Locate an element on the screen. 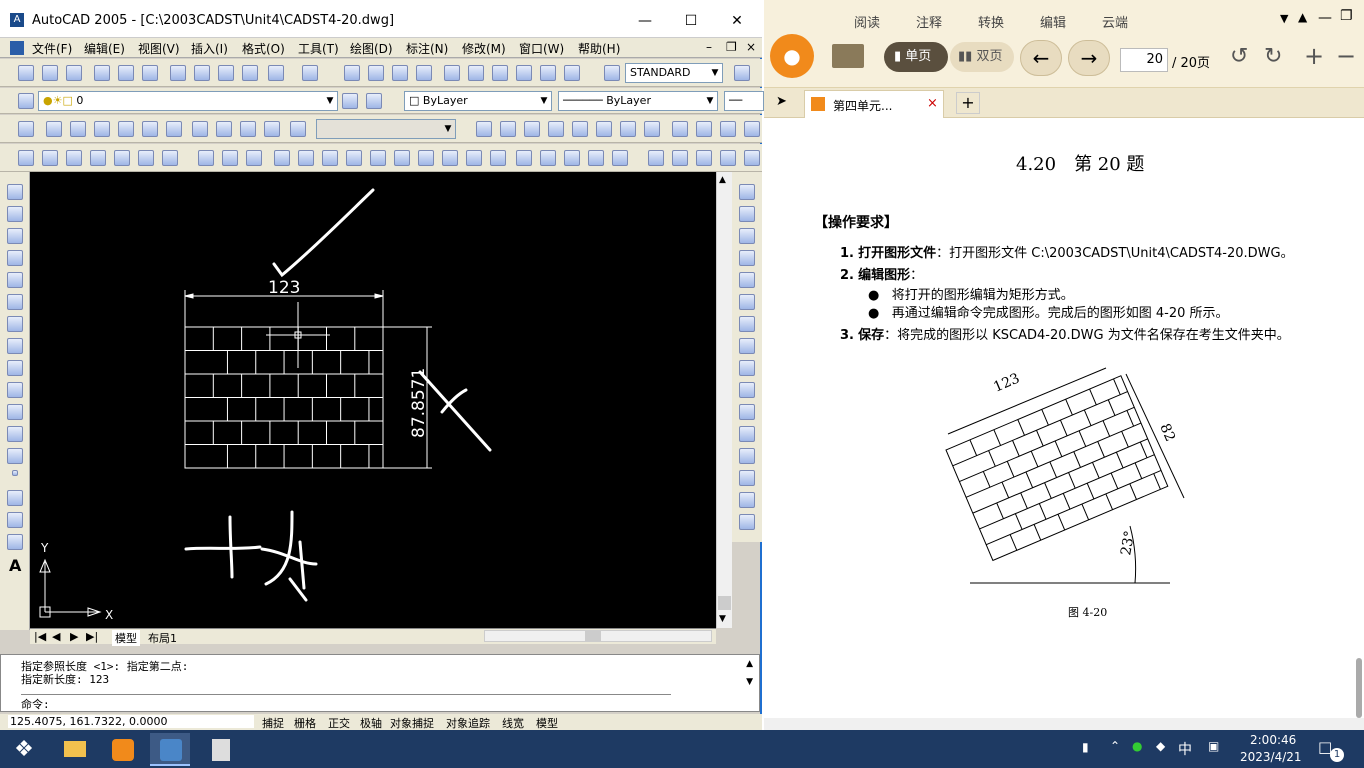  clip-icon is located at coordinates (752, 158).